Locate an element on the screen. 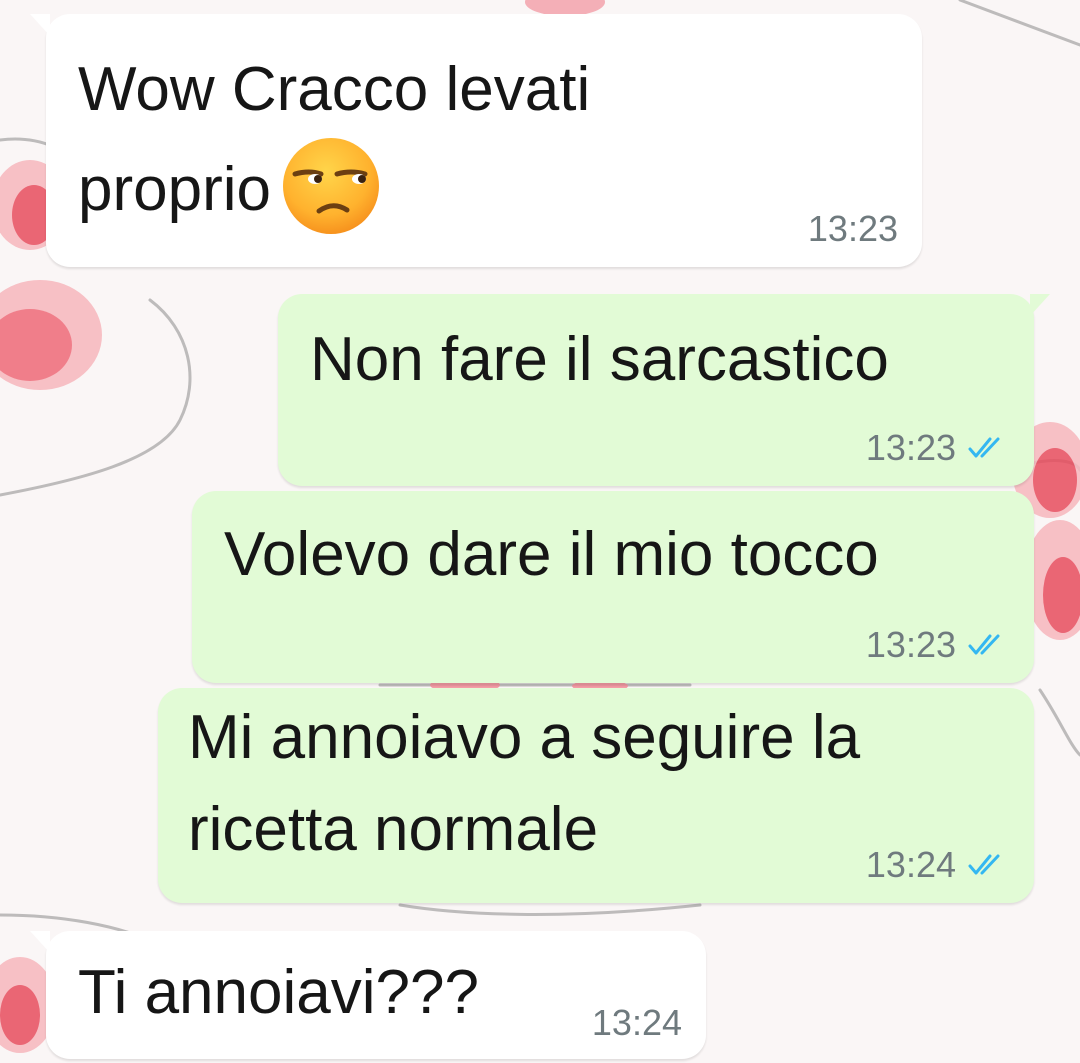 The width and height of the screenshot is (1080, 1063). message-text: Non fare il sarcastico is located at coordinates (599, 359).